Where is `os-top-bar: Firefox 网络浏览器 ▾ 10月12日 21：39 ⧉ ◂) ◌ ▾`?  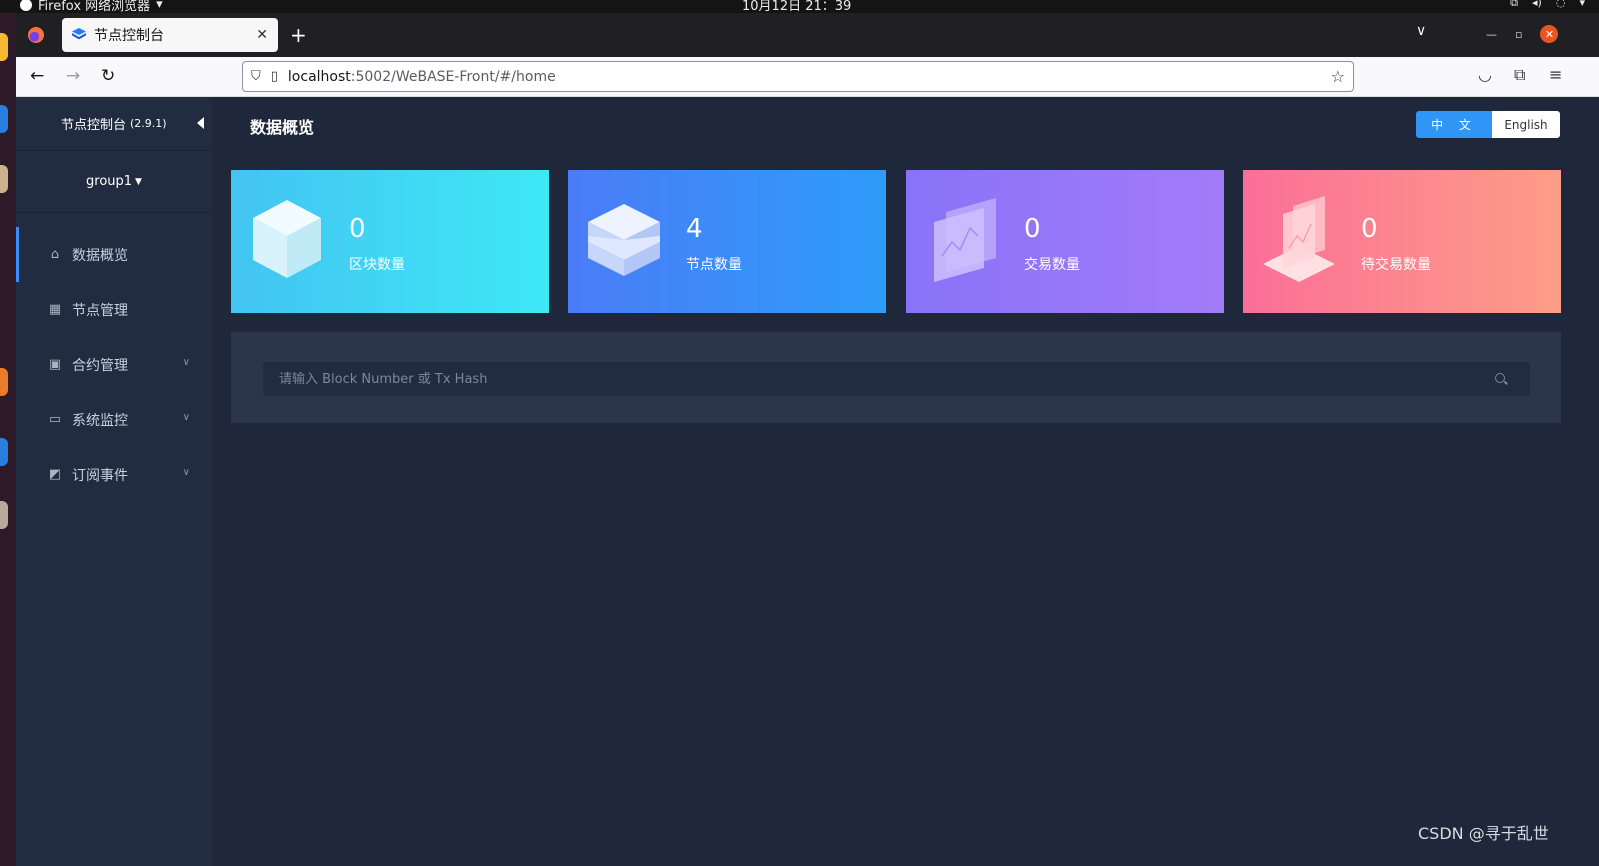 os-top-bar: Firefox 网络浏览器 ▾ 10月12日 21：39 ⧉ ◂) ◌ ▾ is located at coordinates (799, 6).